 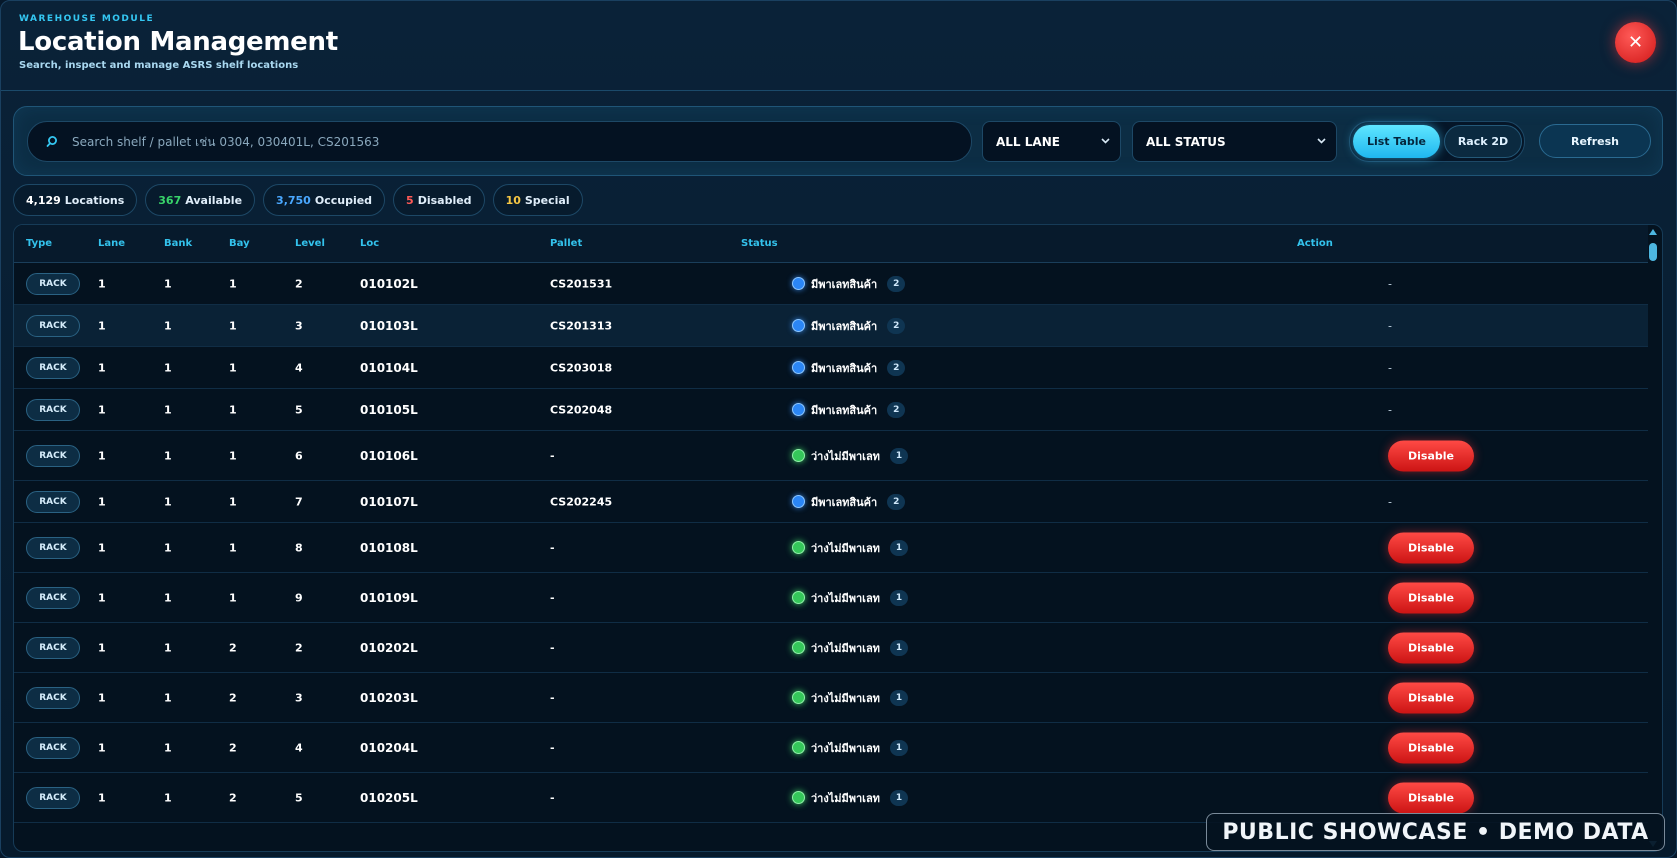 I want to click on cell-level: 7, so click(x=299, y=501).